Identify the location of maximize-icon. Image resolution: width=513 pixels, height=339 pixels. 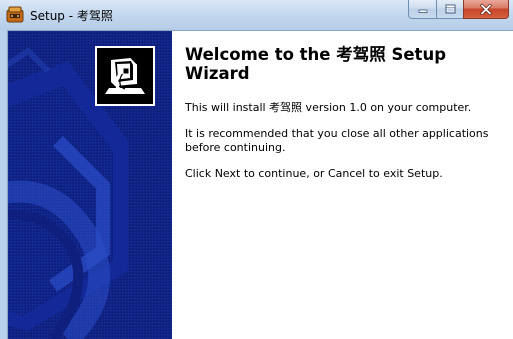
(450, 9).